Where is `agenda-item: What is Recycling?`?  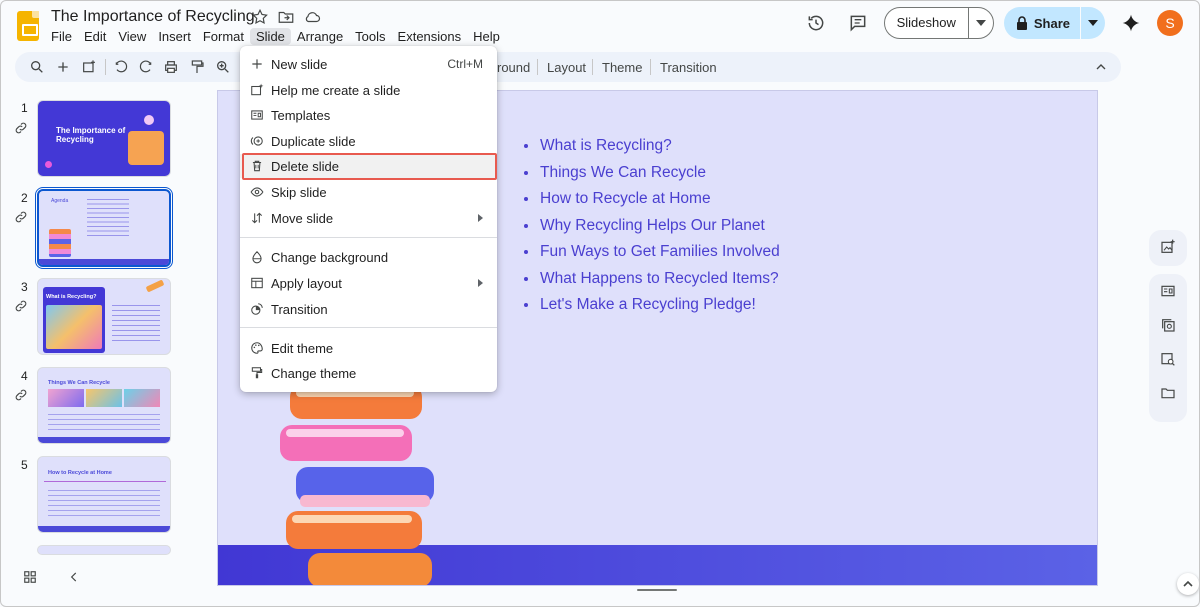
agenda-item: What is Recycling? is located at coordinates (652, 146).